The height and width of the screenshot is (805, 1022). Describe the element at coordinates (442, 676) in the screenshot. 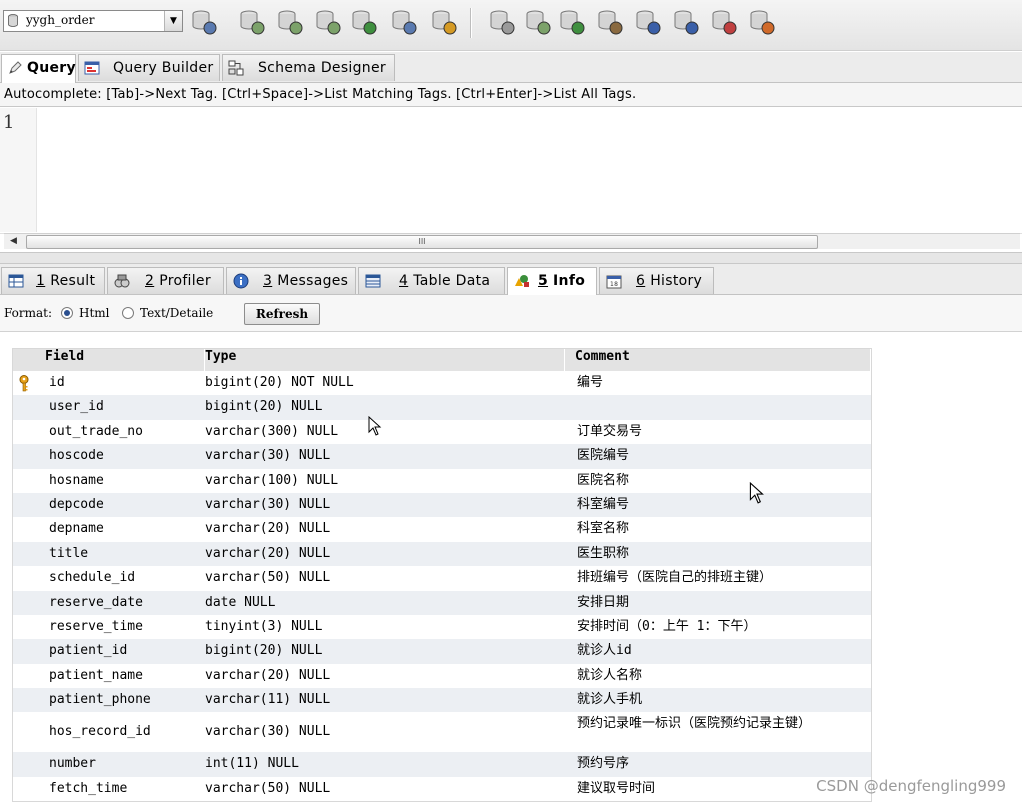

I see `table-row: patient_name varchar(20) NULL 就诊人名称` at that location.